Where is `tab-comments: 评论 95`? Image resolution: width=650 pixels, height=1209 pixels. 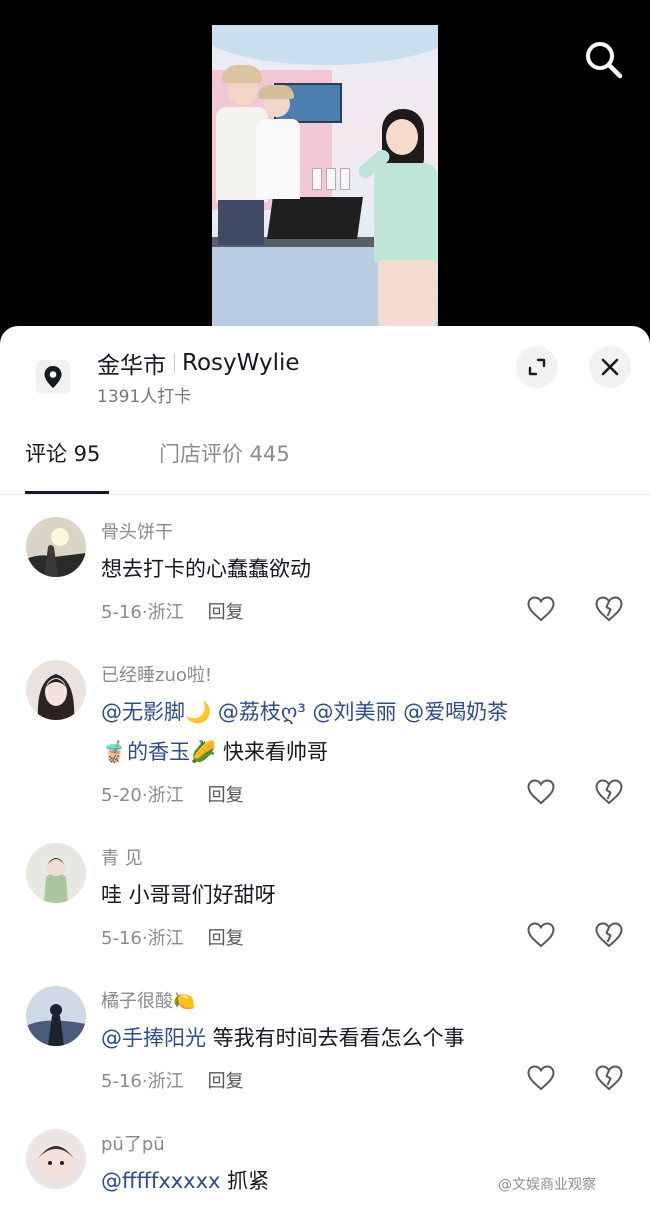 tab-comments: 评论 95 is located at coordinates (62, 453).